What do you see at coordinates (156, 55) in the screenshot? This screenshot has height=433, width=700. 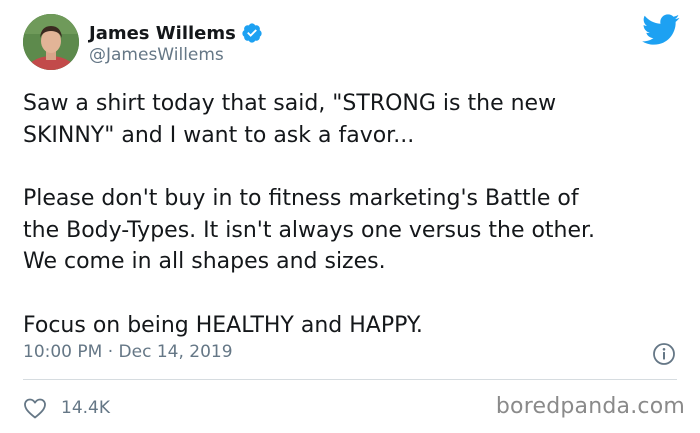 I see `author-handle: @JamesWillems` at bounding box center [156, 55].